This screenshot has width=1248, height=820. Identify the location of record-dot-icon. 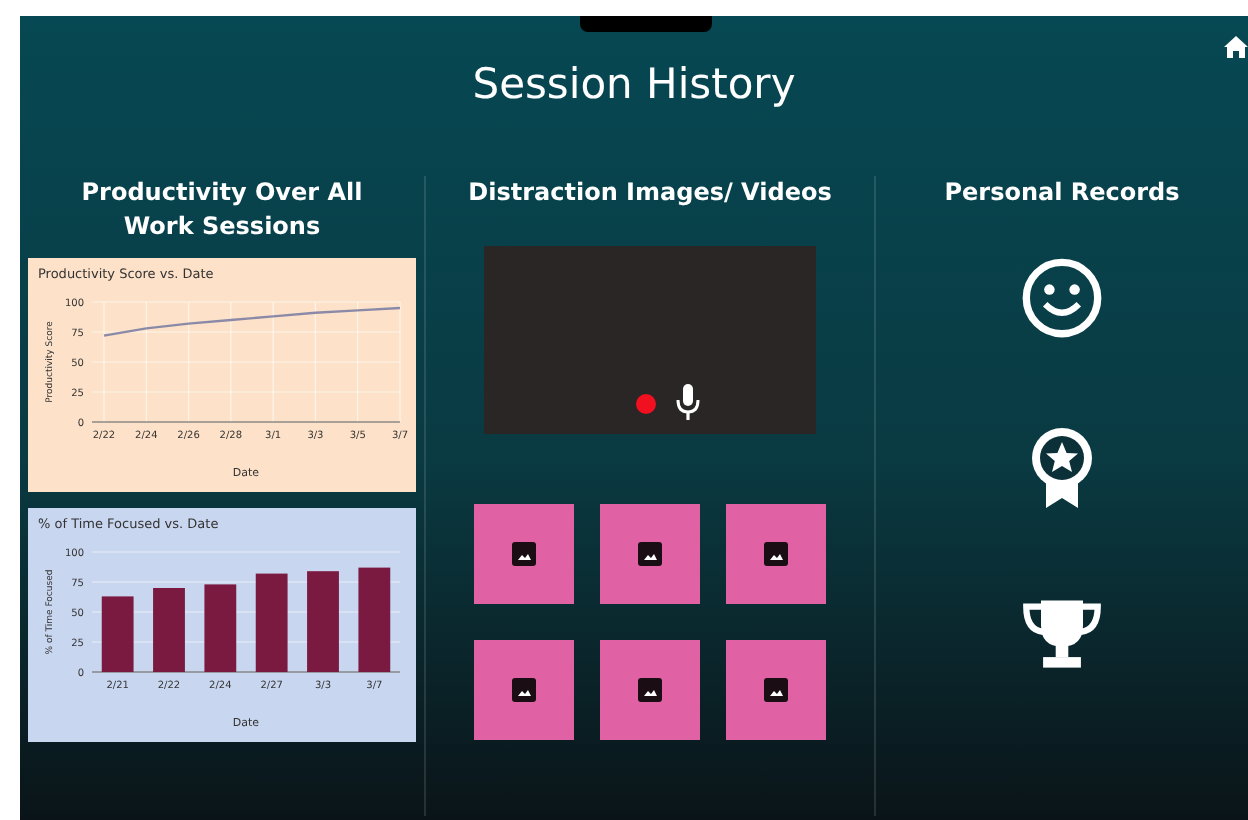
(646, 404).